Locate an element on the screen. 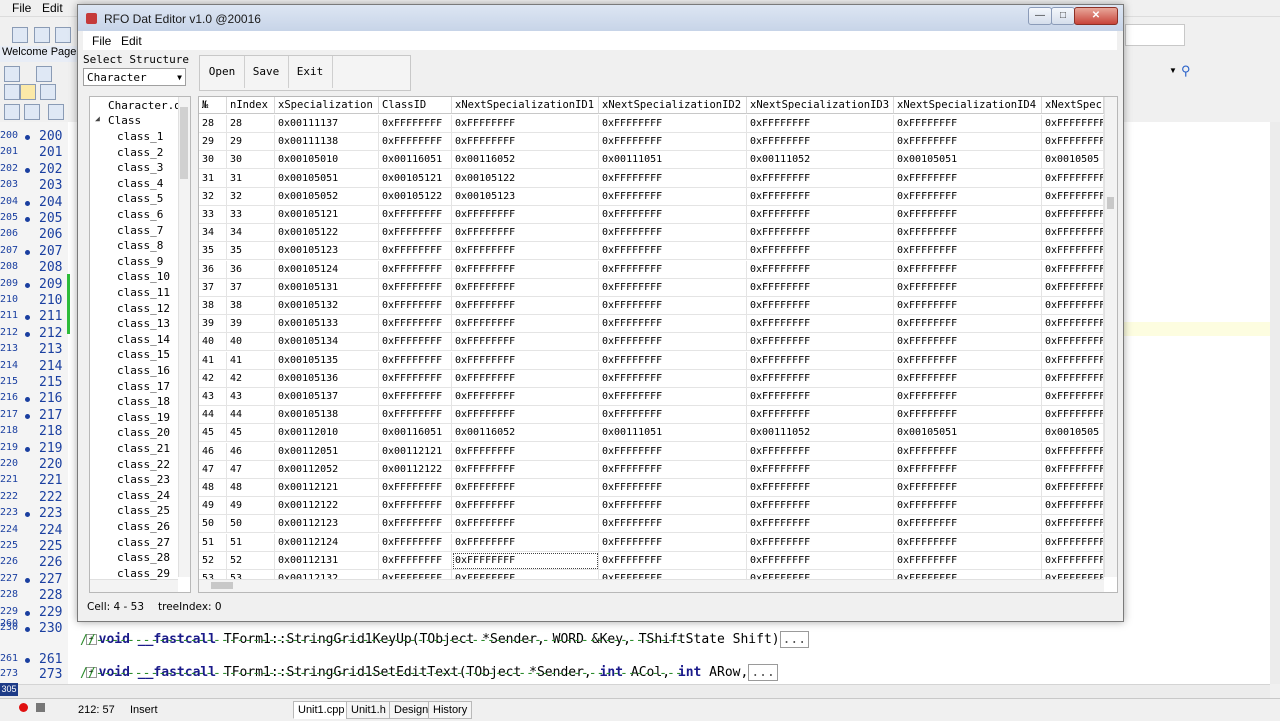 This screenshot has width=1280, height=721. grid-cell: 34 is located at coordinates (251, 233).